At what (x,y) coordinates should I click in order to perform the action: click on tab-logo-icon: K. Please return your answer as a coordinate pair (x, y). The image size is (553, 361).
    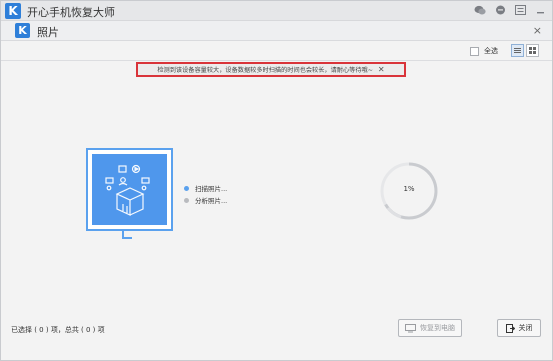
    Looking at the image, I should click on (22, 30).